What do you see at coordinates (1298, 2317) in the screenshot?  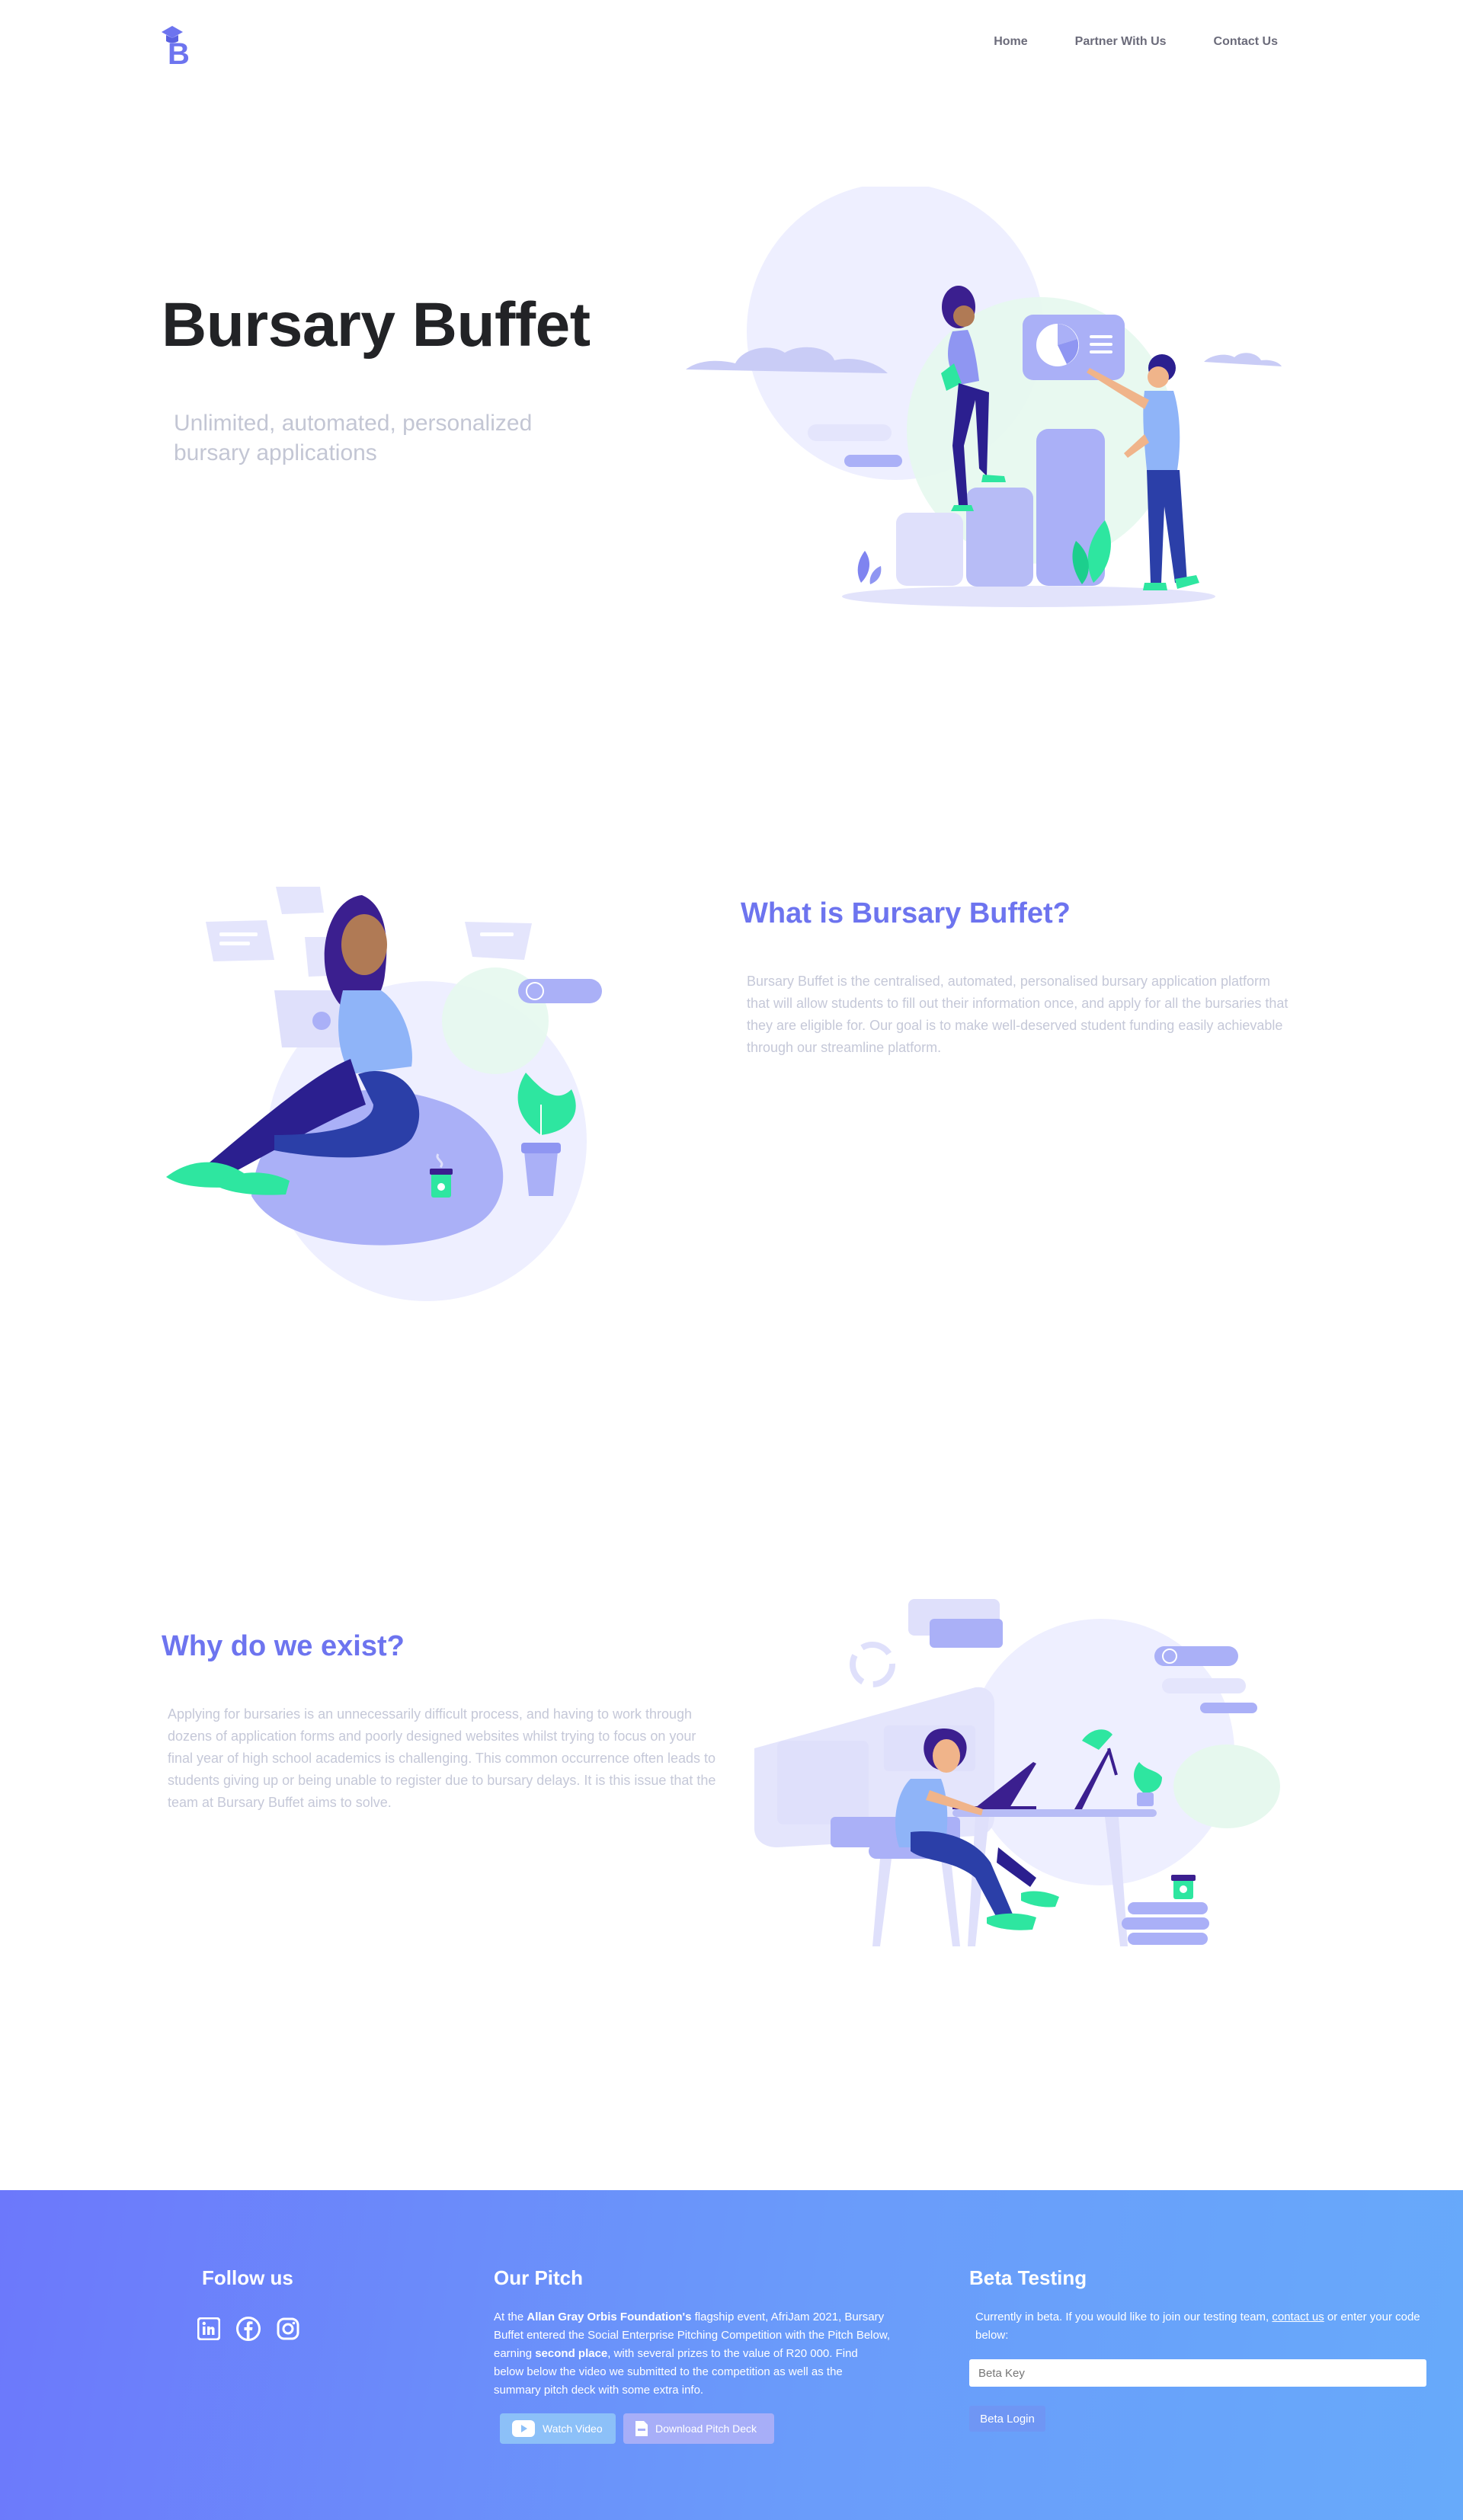 I see `contact-us-link: contact us` at bounding box center [1298, 2317].